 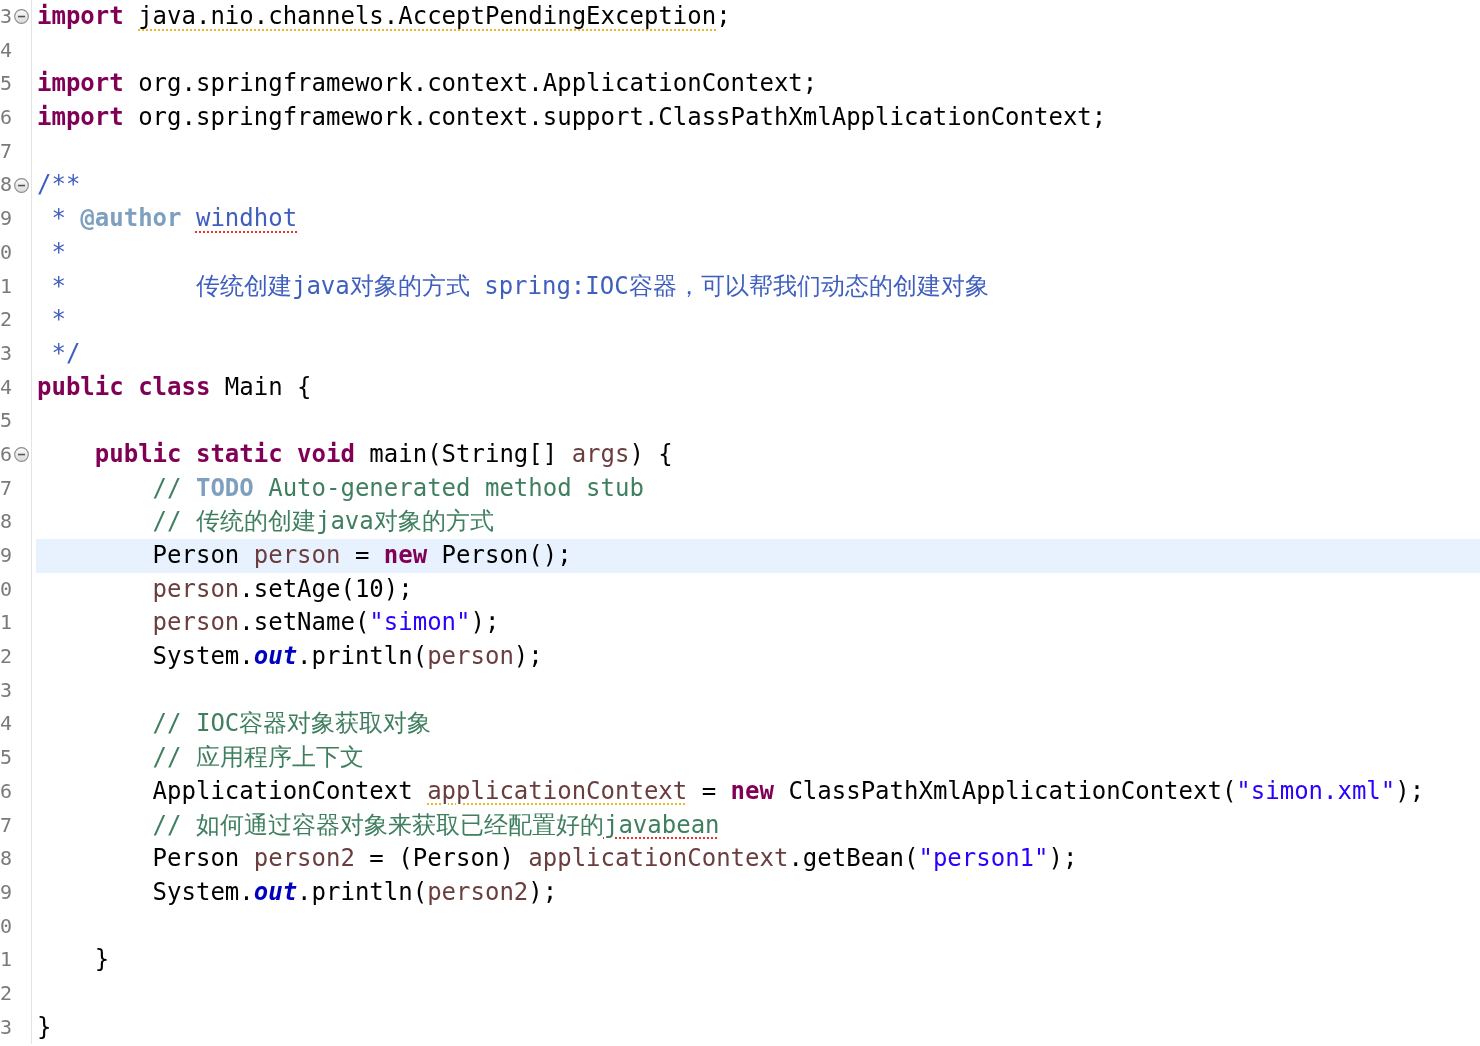 I want to click on code-line: // 应用程序上下文, so click(x=258, y=757).